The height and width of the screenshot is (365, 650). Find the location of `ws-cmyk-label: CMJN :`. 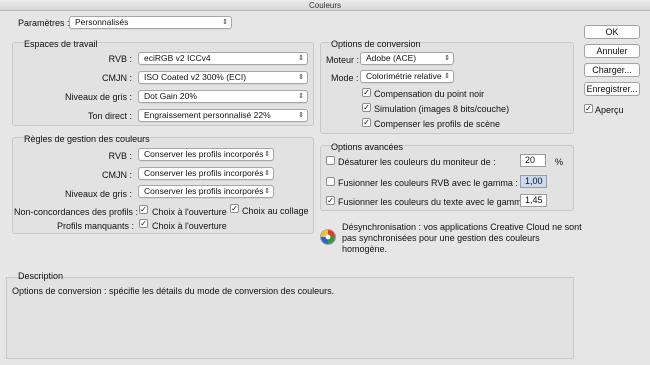

ws-cmyk-label: CMJN : is located at coordinates (117, 78).